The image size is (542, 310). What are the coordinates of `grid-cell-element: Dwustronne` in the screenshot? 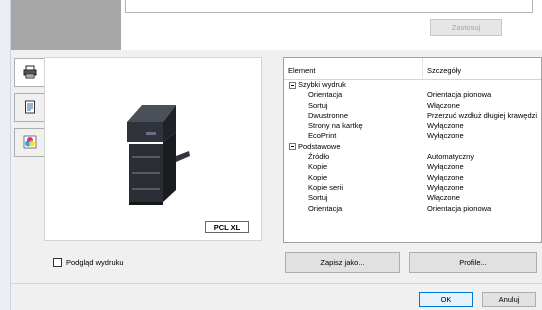 It's located at (328, 115).